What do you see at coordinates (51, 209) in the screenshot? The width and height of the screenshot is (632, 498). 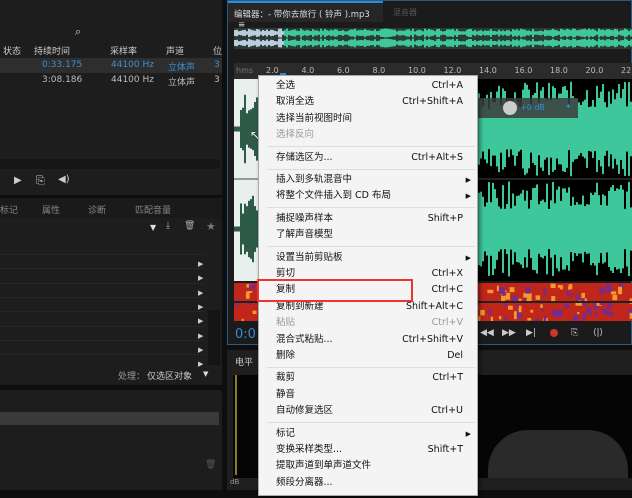 I see `tab-properties: 属性` at bounding box center [51, 209].